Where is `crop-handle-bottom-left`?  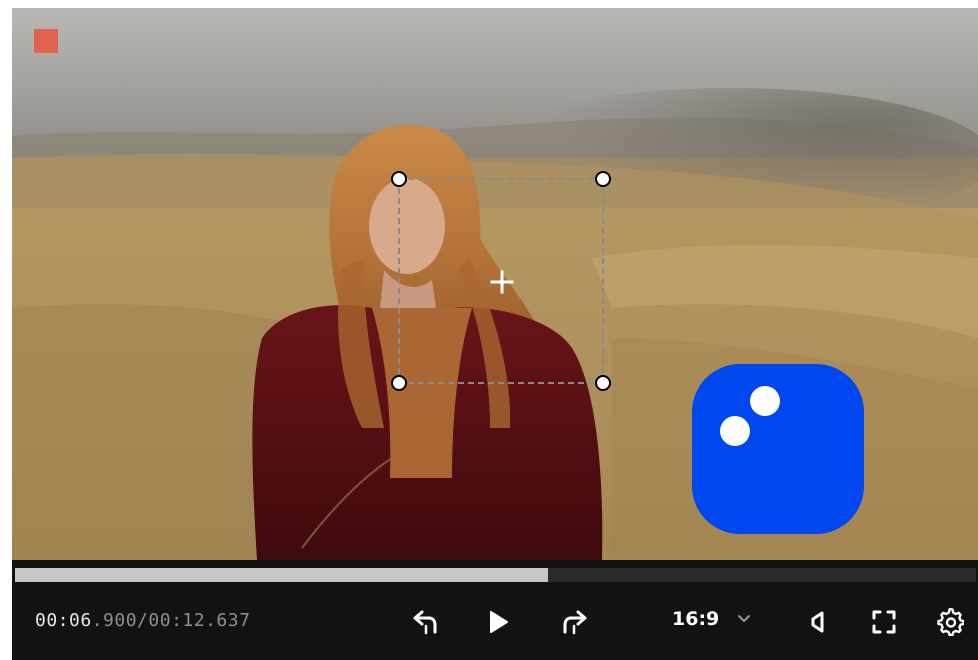 crop-handle-bottom-left is located at coordinates (399, 383).